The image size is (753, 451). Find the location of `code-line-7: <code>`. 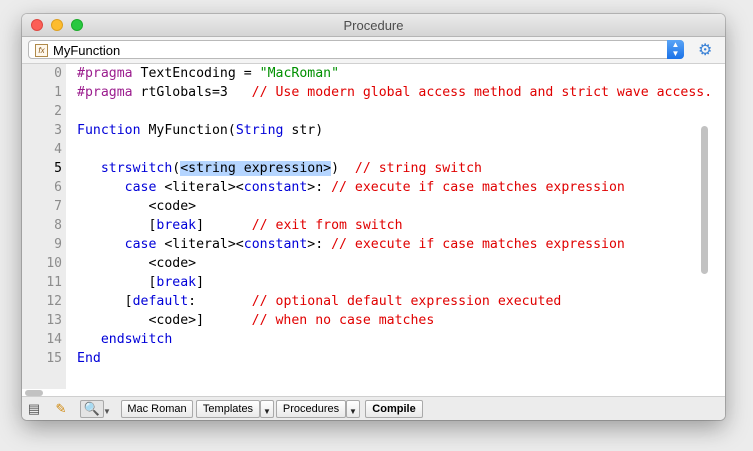

code-line-7: <code> is located at coordinates (136, 206).